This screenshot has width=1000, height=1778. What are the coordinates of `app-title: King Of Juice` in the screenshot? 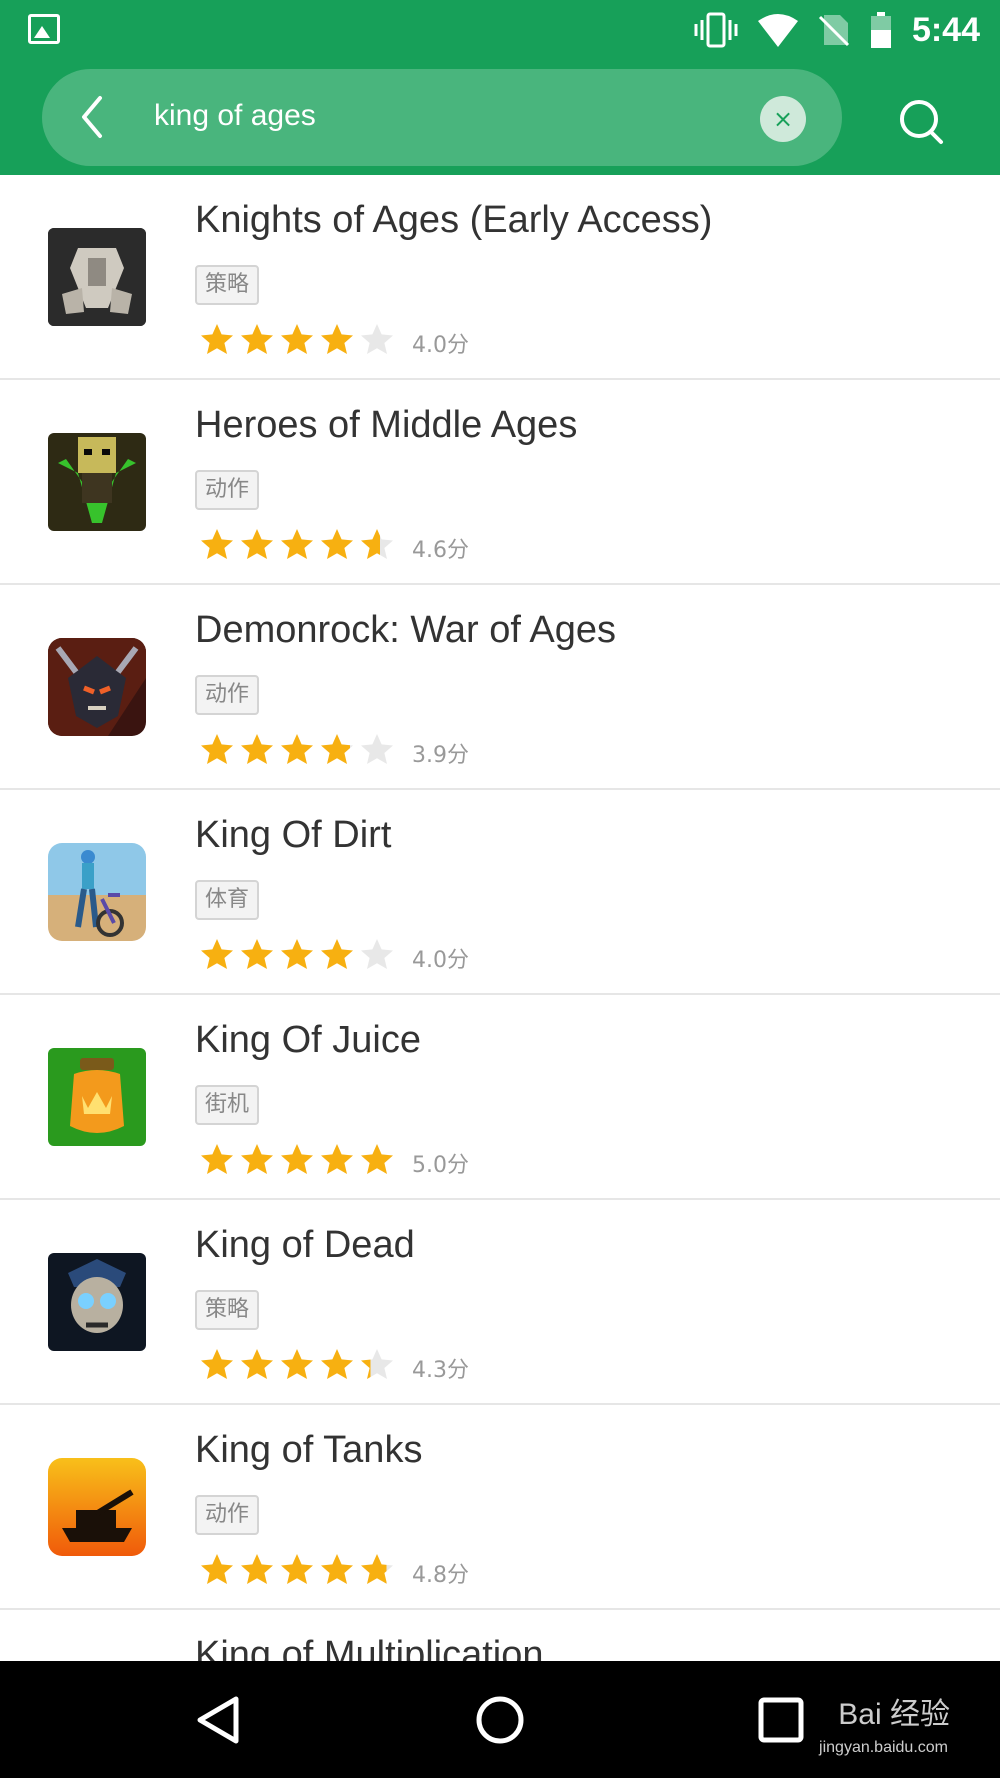 It's located at (308, 1040).